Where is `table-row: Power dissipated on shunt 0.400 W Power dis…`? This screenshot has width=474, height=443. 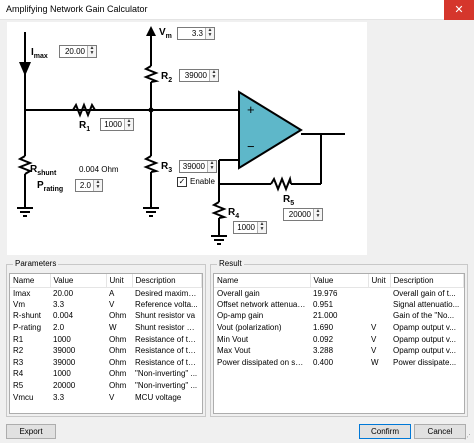
table-row: Power dissipated on shunt 0.400 W Power dis… is located at coordinates (339, 363).